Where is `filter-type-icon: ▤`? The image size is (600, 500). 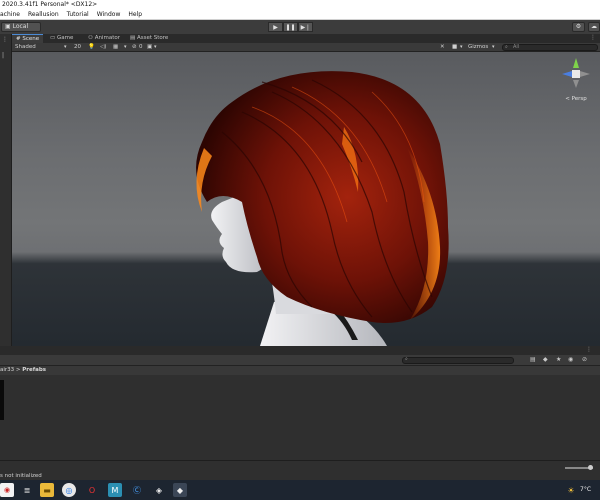
filter-type-icon: ▤ is located at coordinates (533, 359).